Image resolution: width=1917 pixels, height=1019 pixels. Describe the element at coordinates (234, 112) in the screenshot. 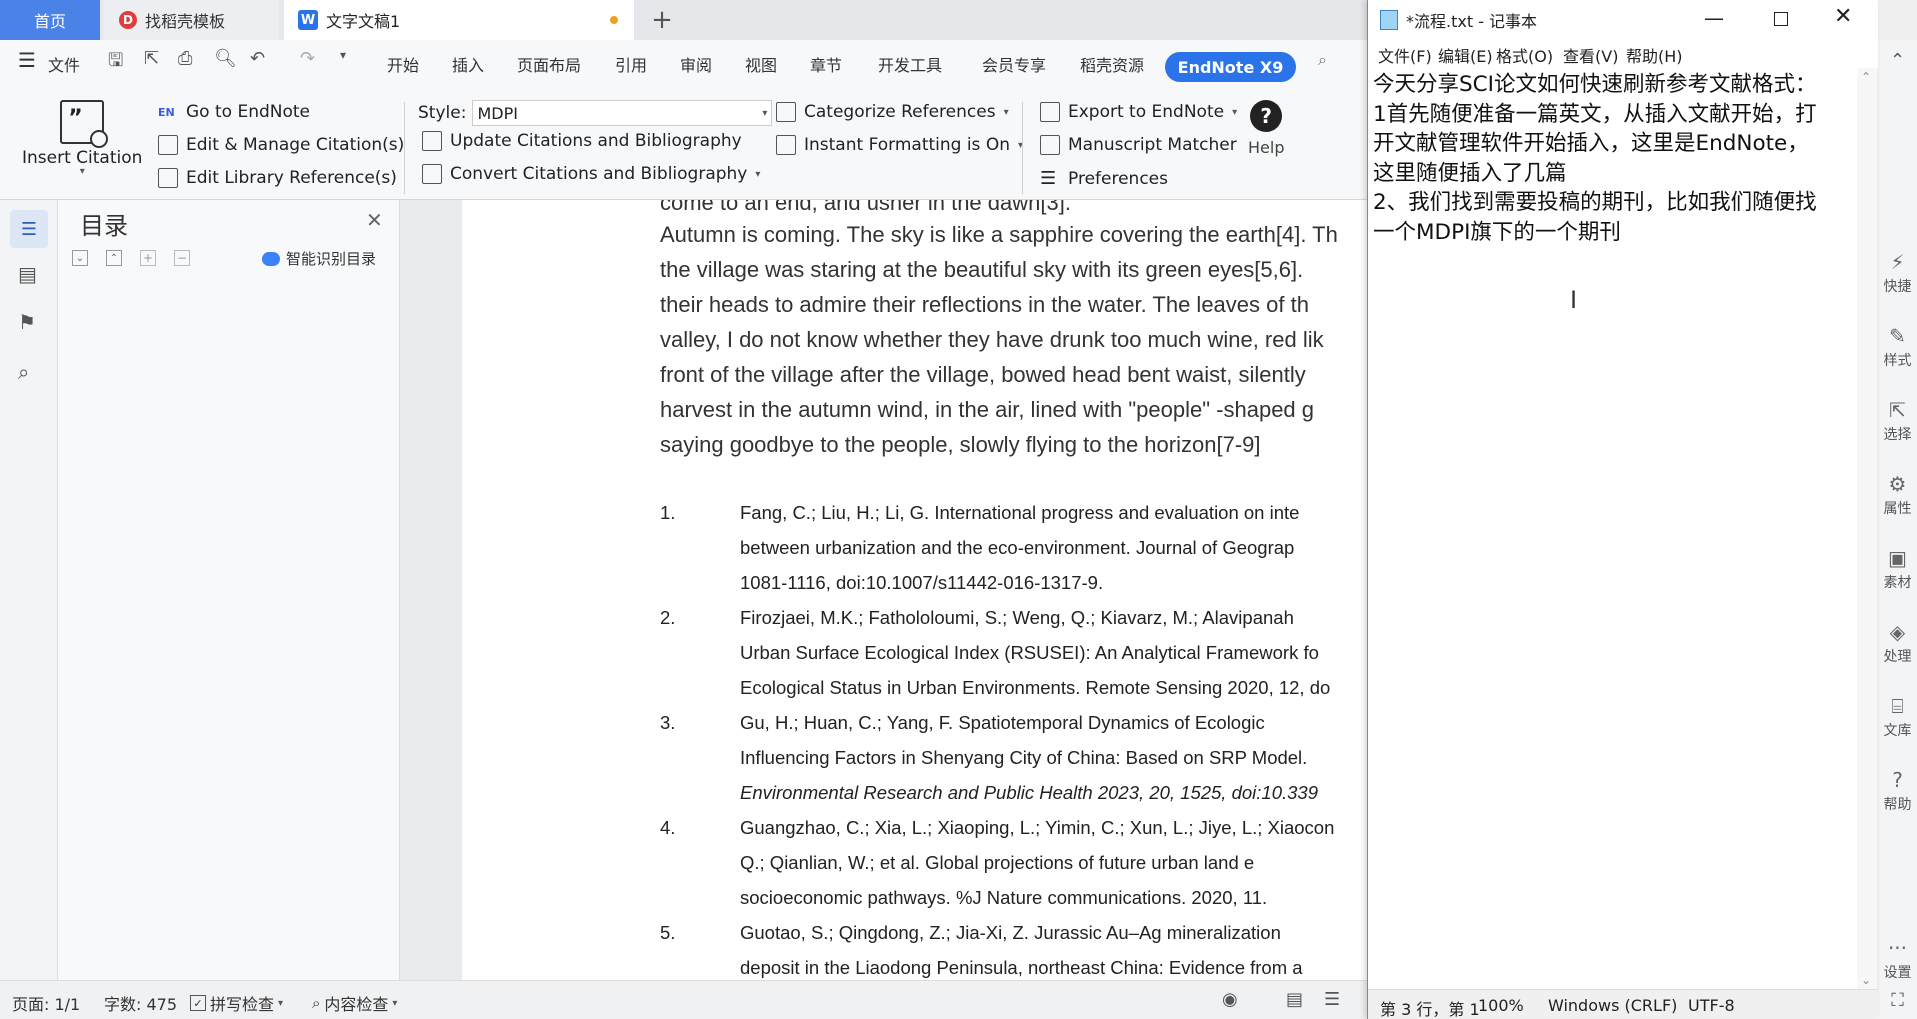

I see `go-to-endnote-button: EN Go to EndNote` at that location.